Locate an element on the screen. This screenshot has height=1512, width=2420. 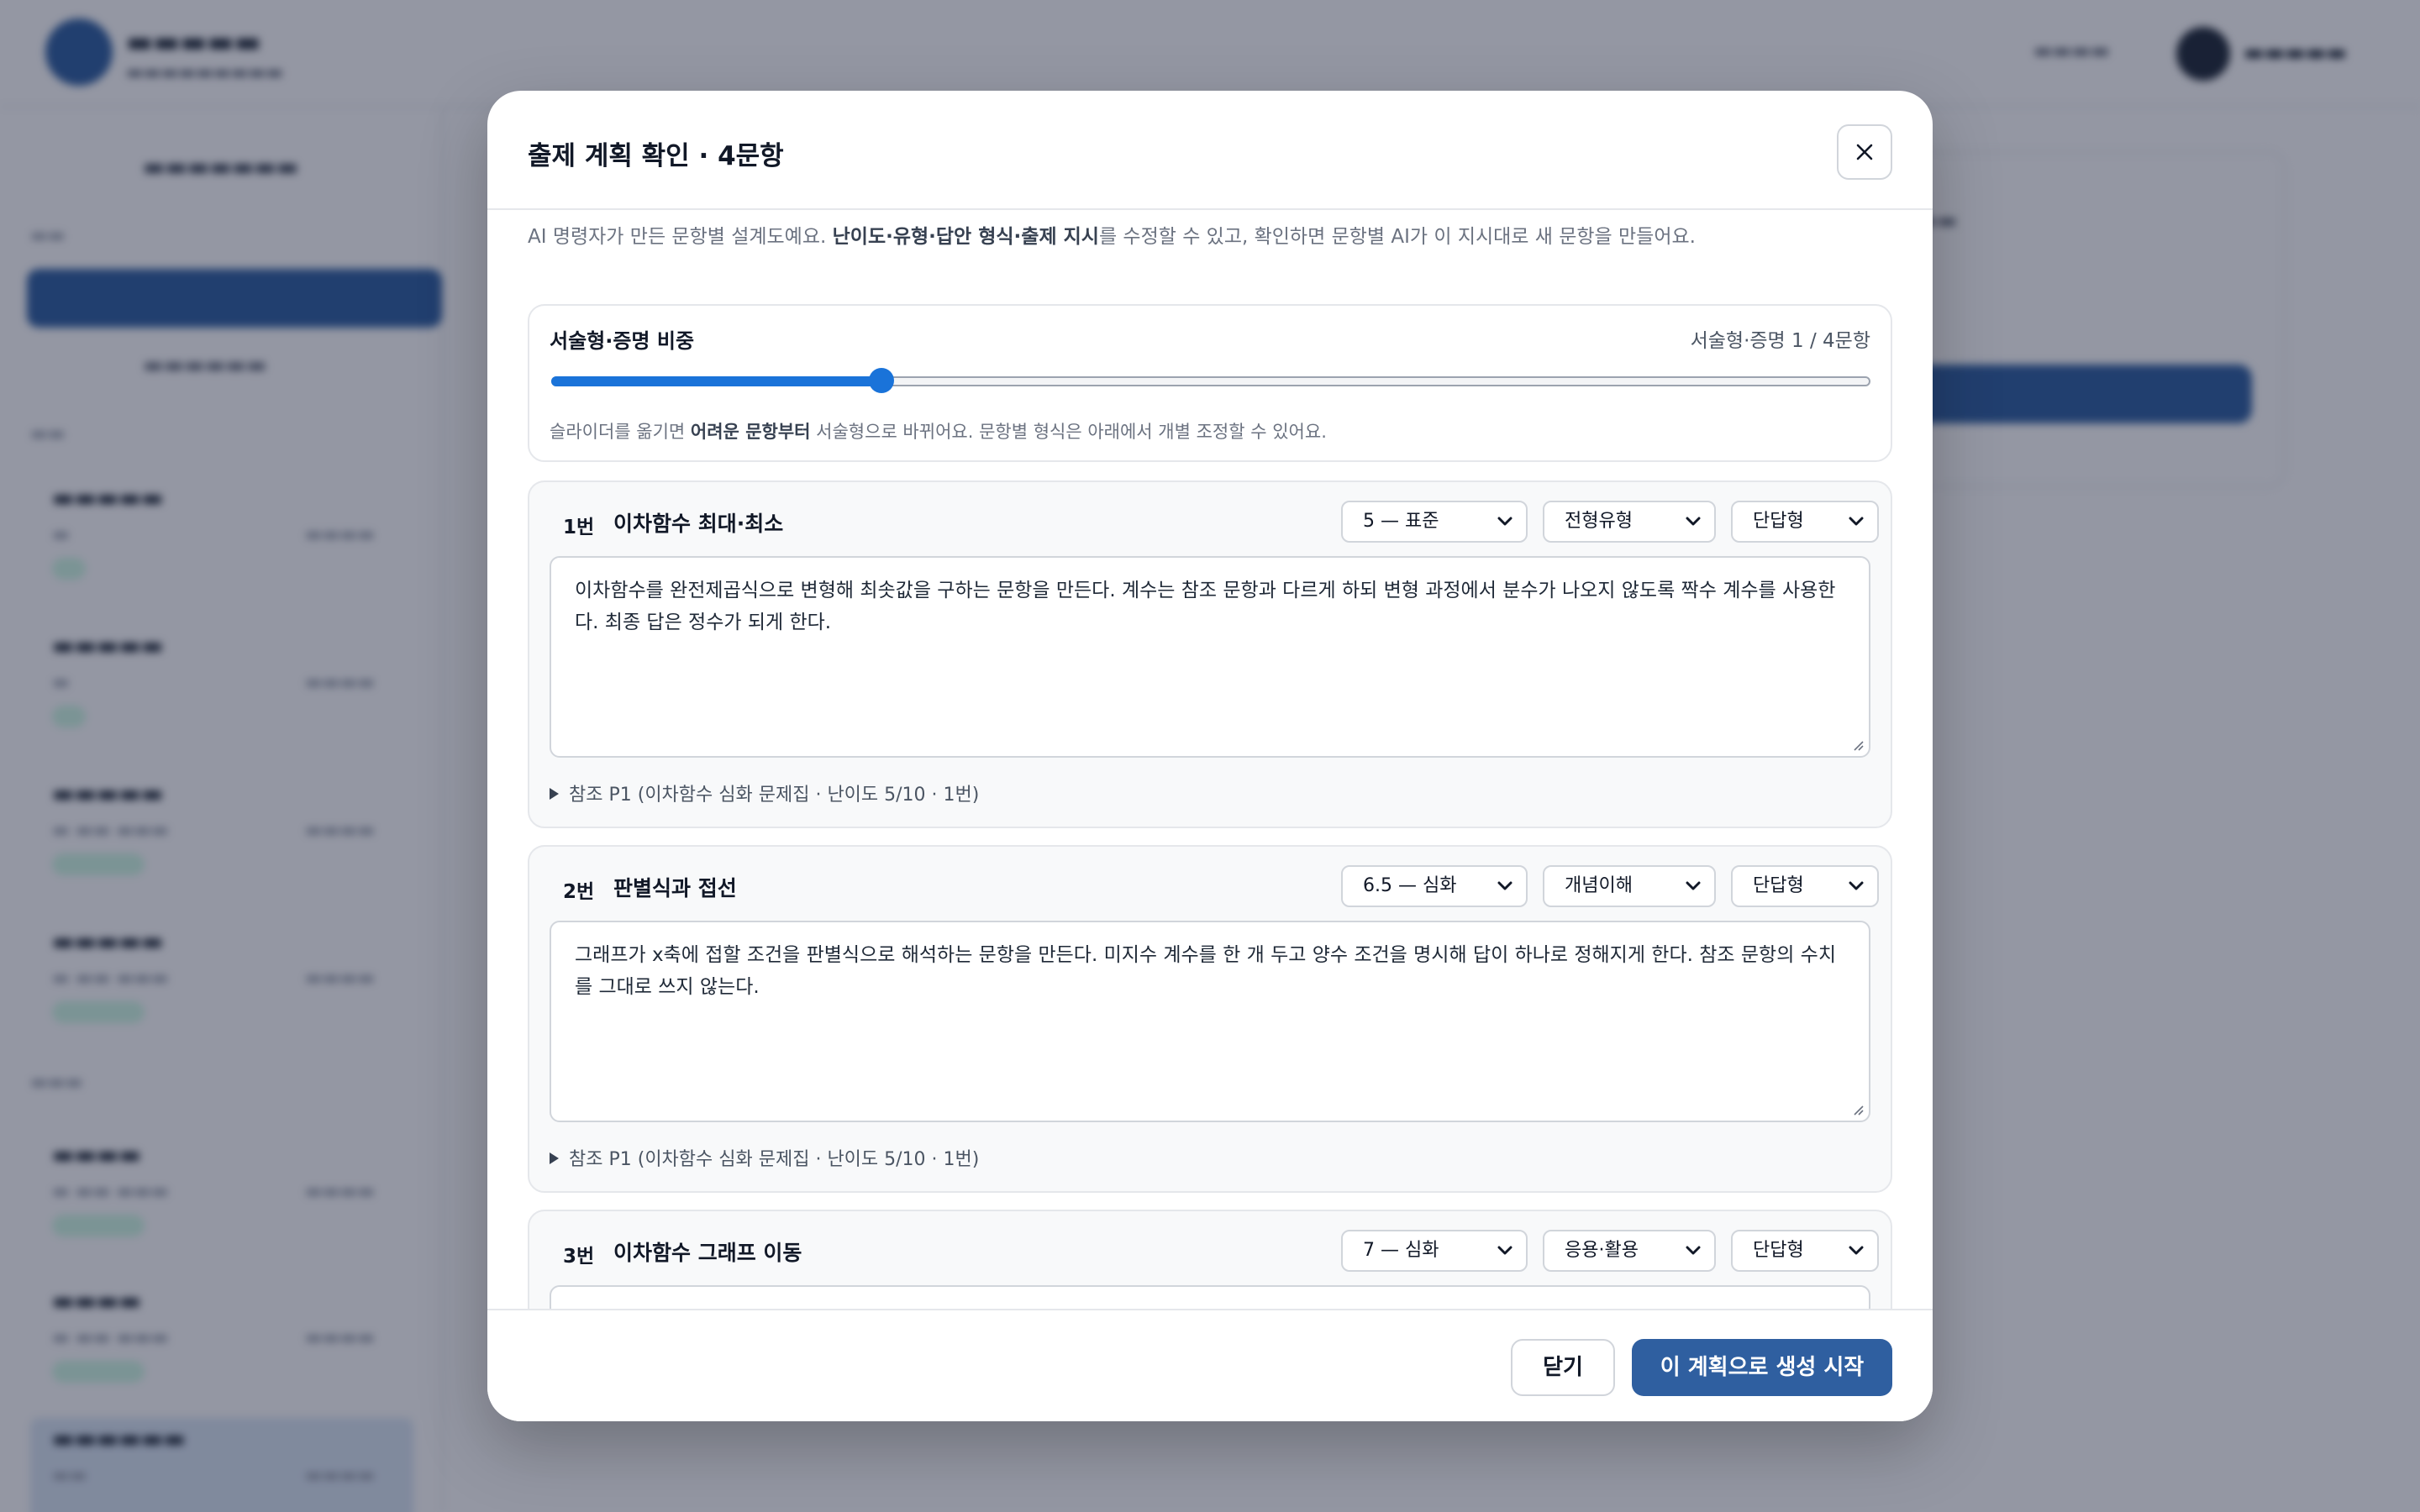
close-icon is located at coordinates (1864, 152).